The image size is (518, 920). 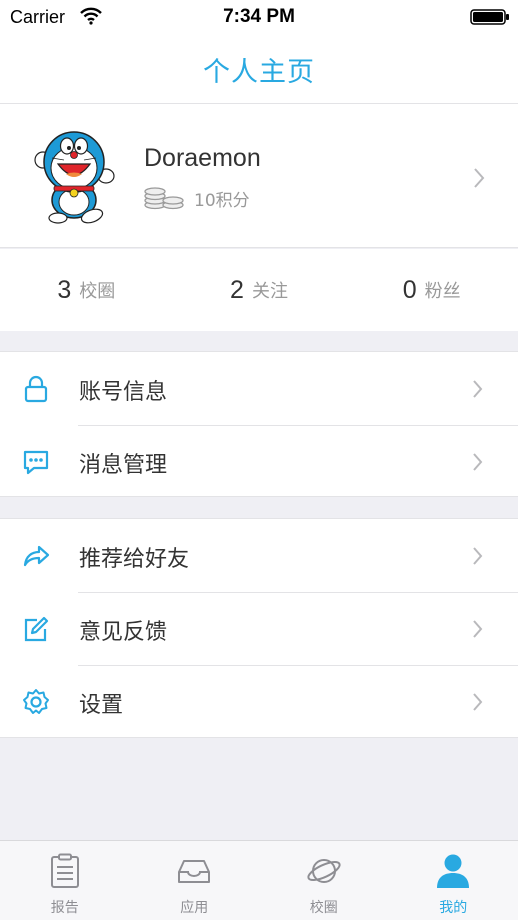 I want to click on menu-label: 账号信息, so click(x=123, y=392).